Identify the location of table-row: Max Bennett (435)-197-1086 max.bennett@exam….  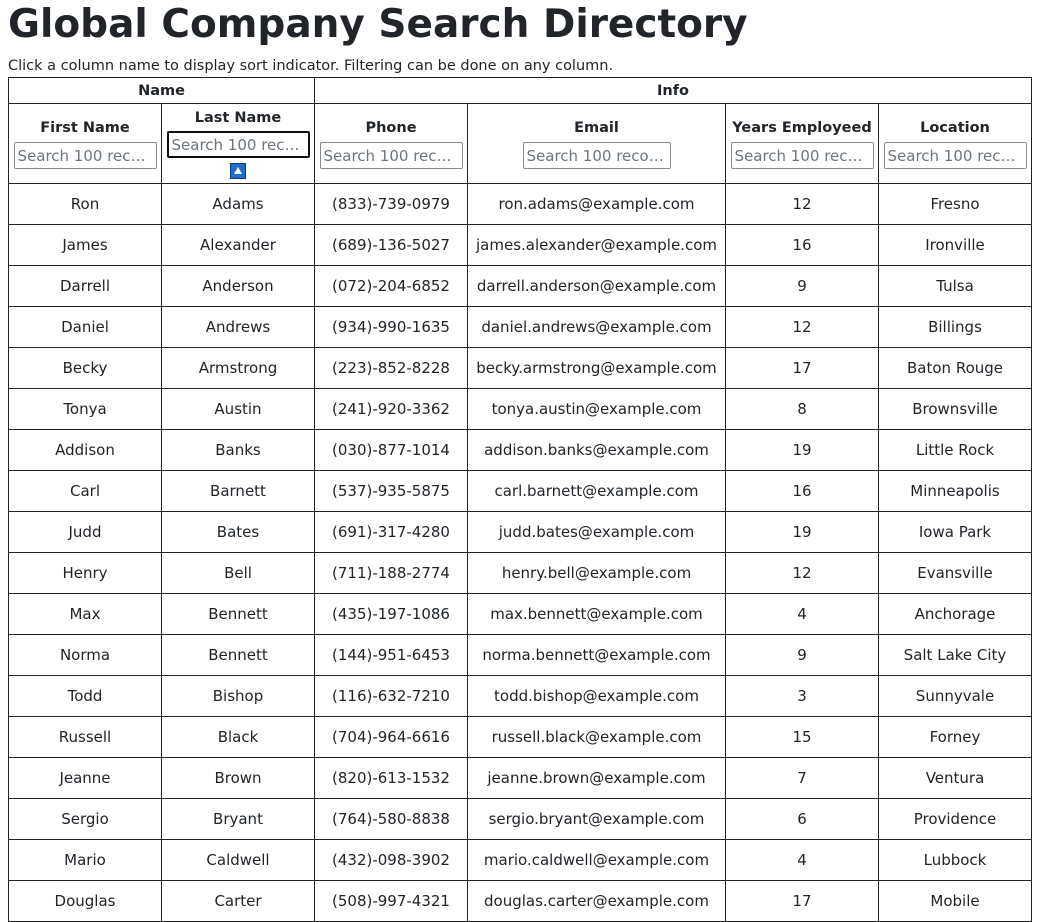
(520, 614).